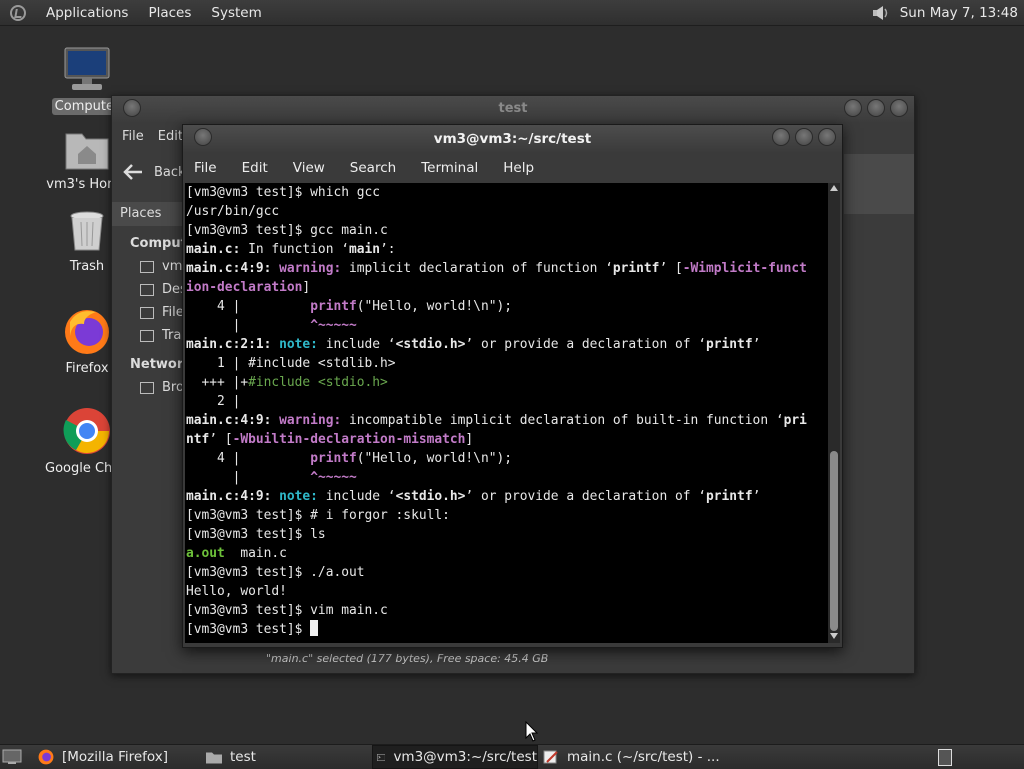 The height and width of the screenshot is (769, 1024). I want to click on menu-terminal: Terminal, so click(449, 168).